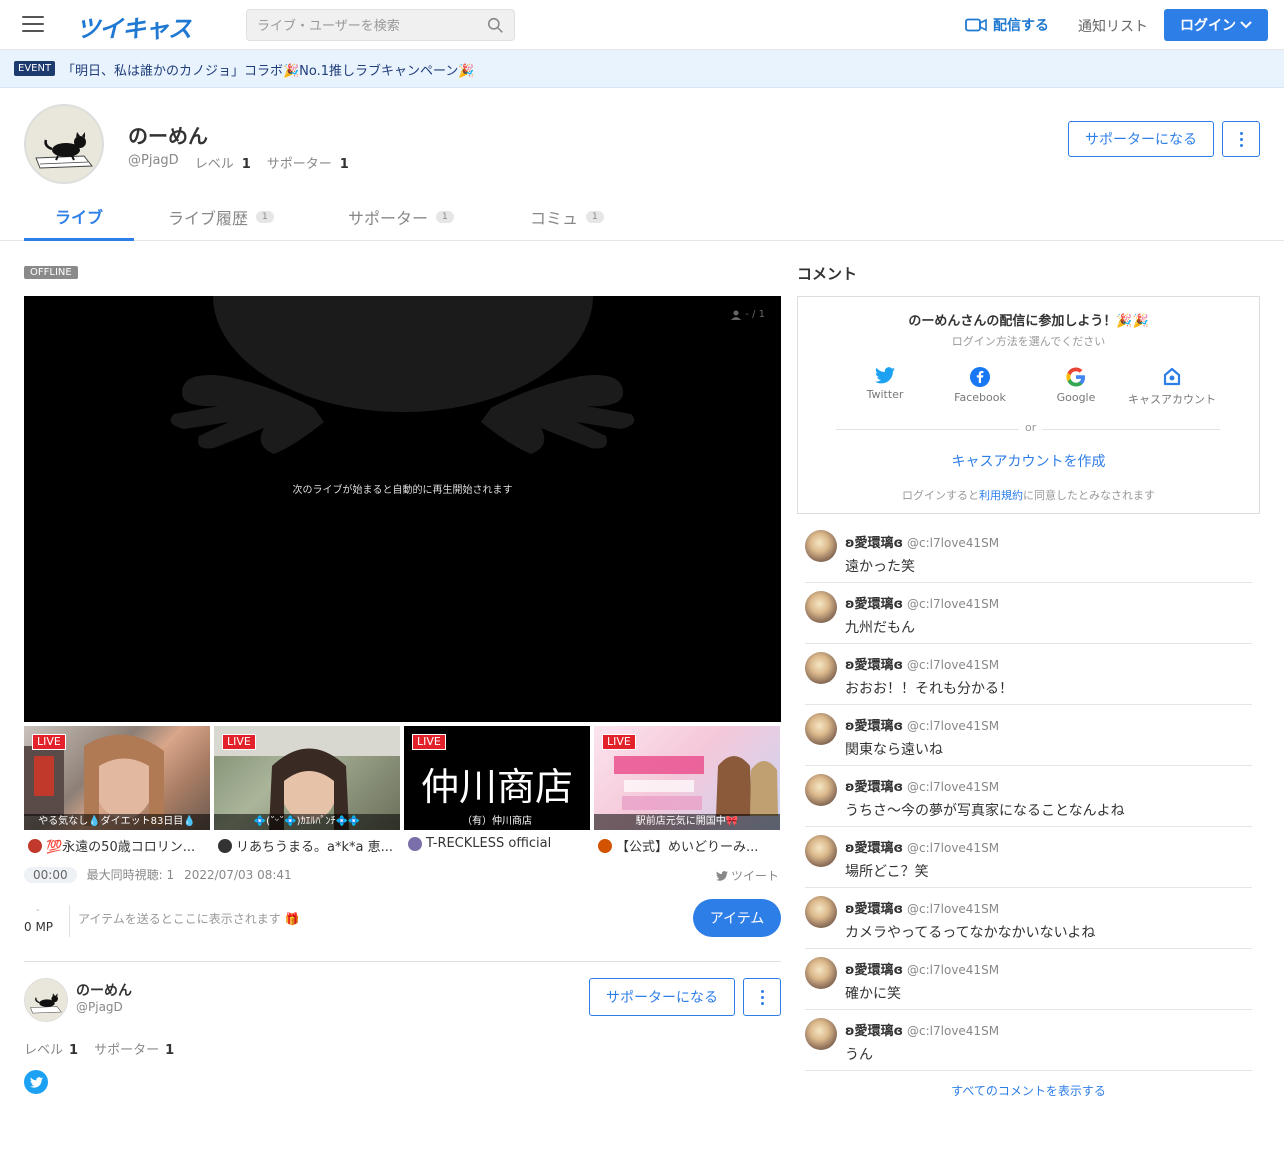  Describe the element at coordinates (880, 567) in the screenshot. I see `comment-text: 遠かった笑` at that location.